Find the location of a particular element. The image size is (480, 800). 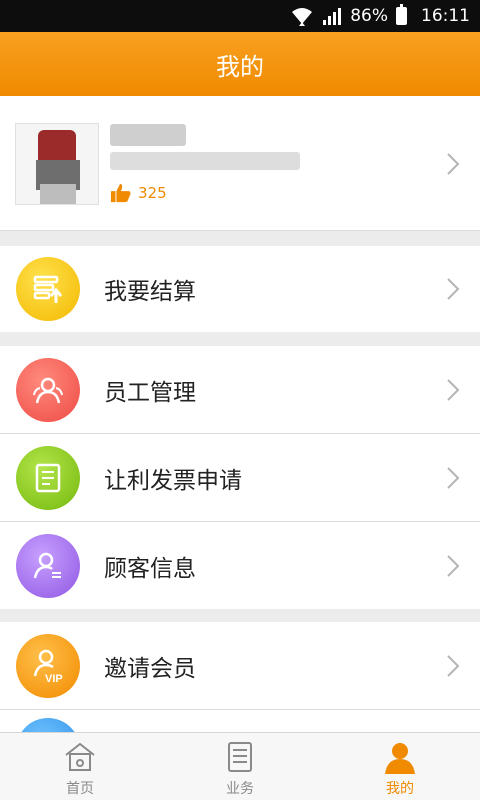

menu-item-label: 员工管理 is located at coordinates (150, 392).